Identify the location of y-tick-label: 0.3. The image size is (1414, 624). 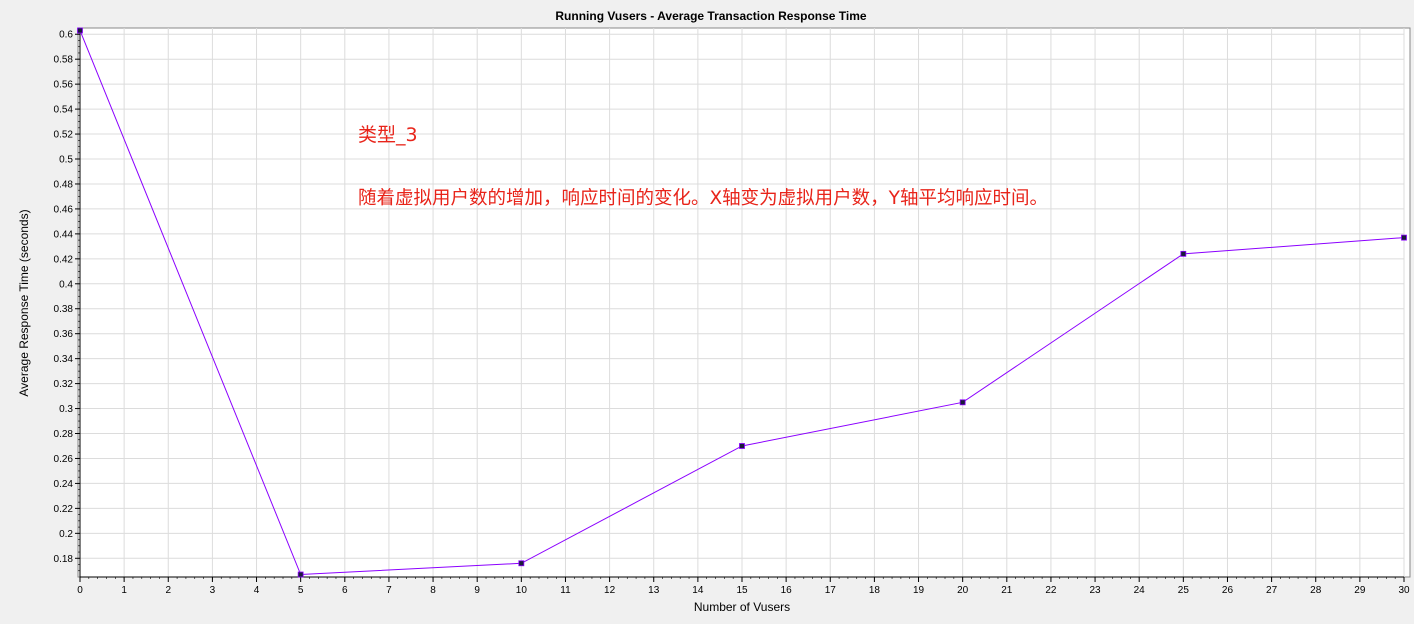
(66, 409).